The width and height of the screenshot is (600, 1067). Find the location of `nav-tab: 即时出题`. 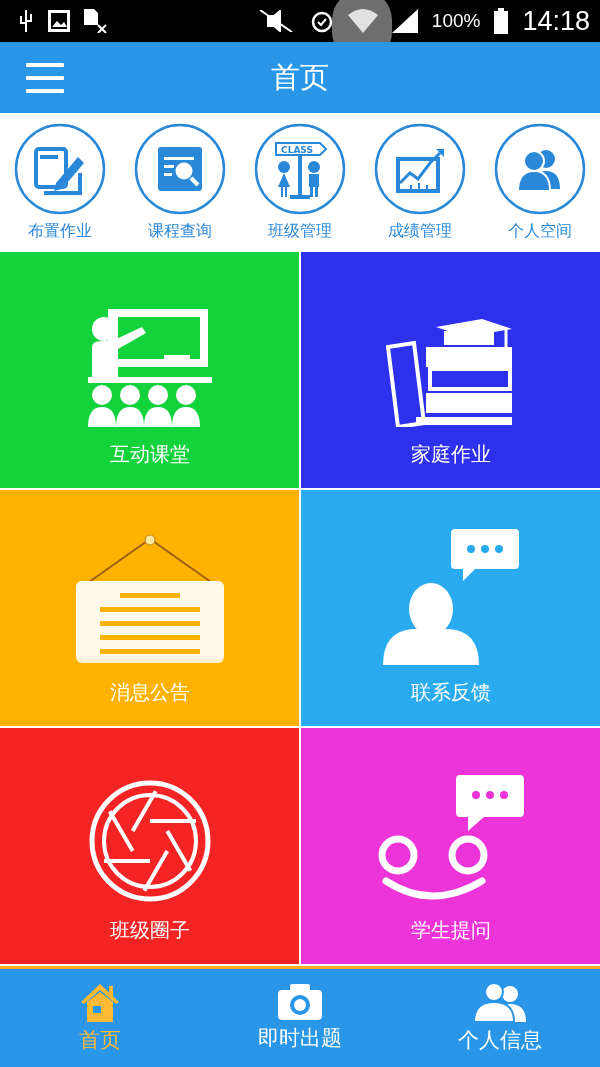

nav-tab: 即时出题 is located at coordinates (300, 1018).